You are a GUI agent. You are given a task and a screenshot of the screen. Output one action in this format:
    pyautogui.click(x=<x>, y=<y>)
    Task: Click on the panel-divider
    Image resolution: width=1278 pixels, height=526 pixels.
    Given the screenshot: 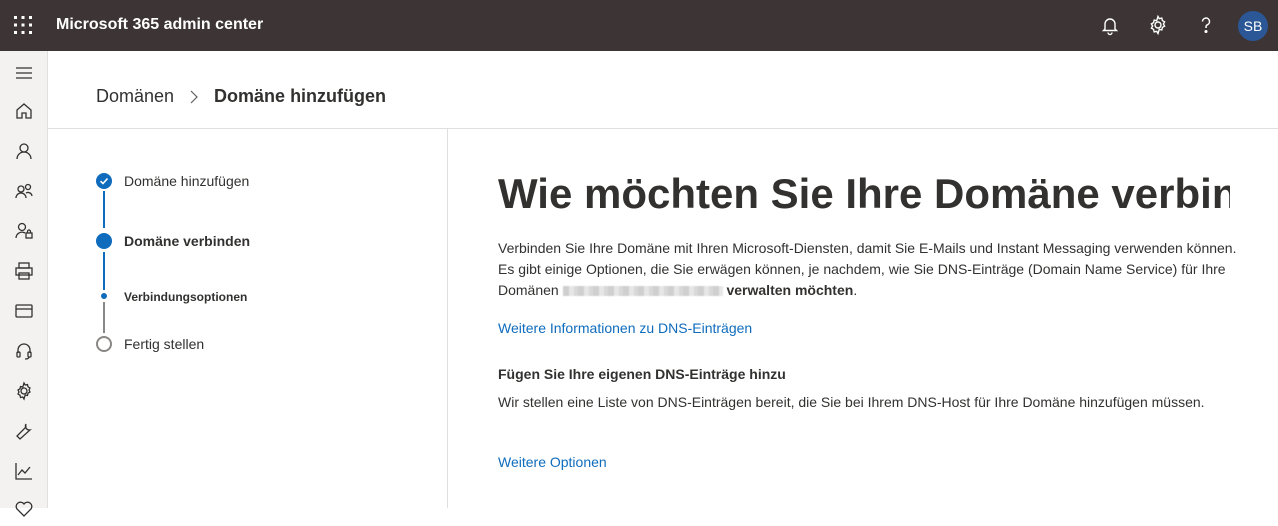 What is the action you would take?
    pyautogui.click(x=447, y=318)
    